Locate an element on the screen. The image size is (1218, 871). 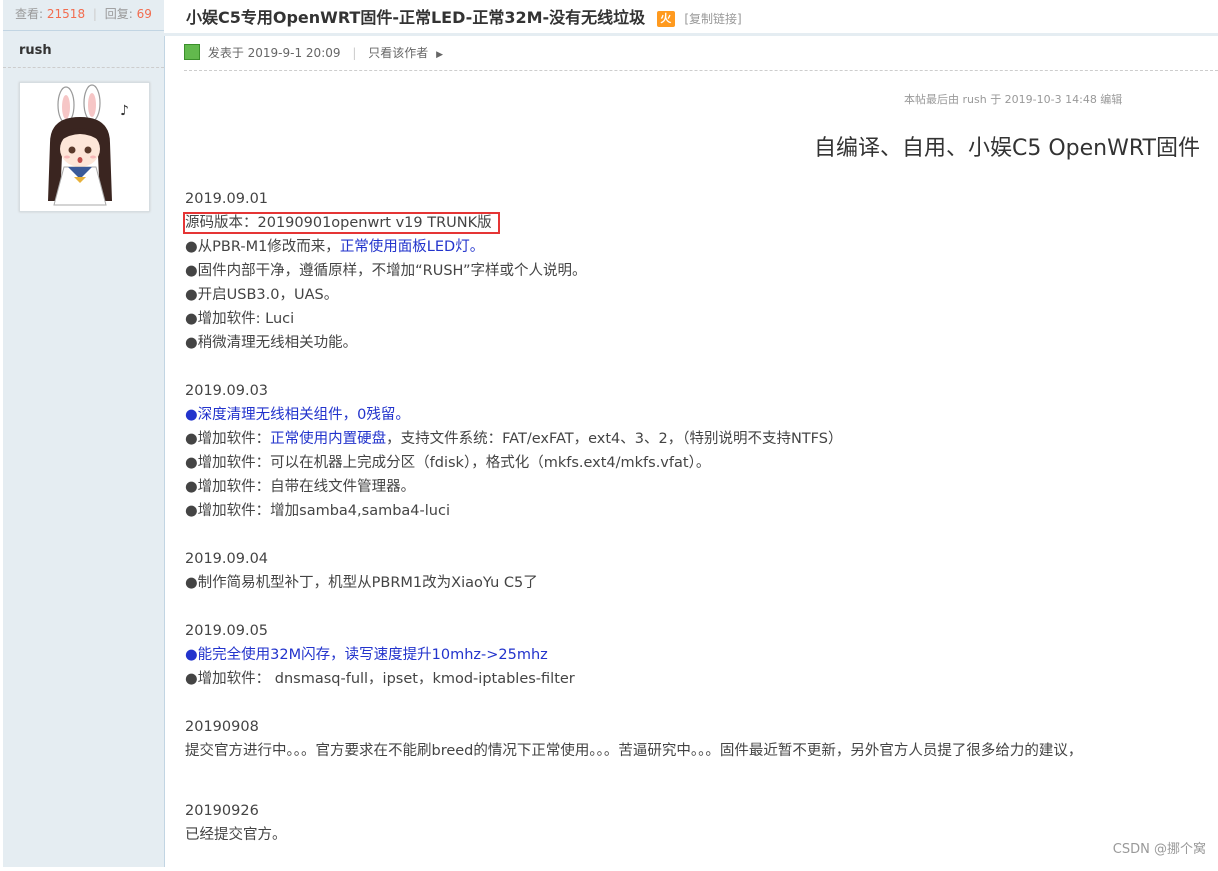
changelog-item: ●深度清理无线相关组件，0残留。 is located at coordinates (701, 415).